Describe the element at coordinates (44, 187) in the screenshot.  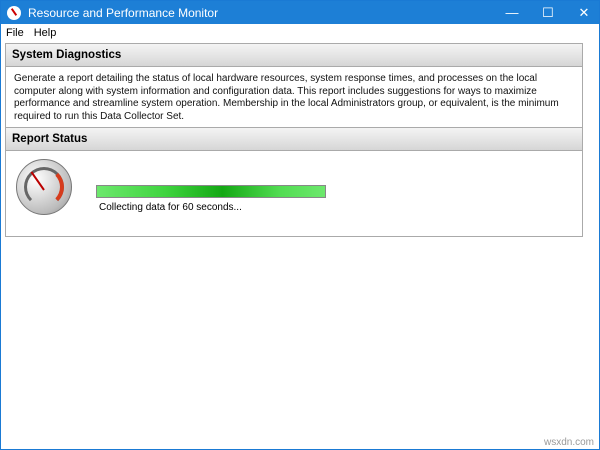
I see `gauge-icon` at that location.